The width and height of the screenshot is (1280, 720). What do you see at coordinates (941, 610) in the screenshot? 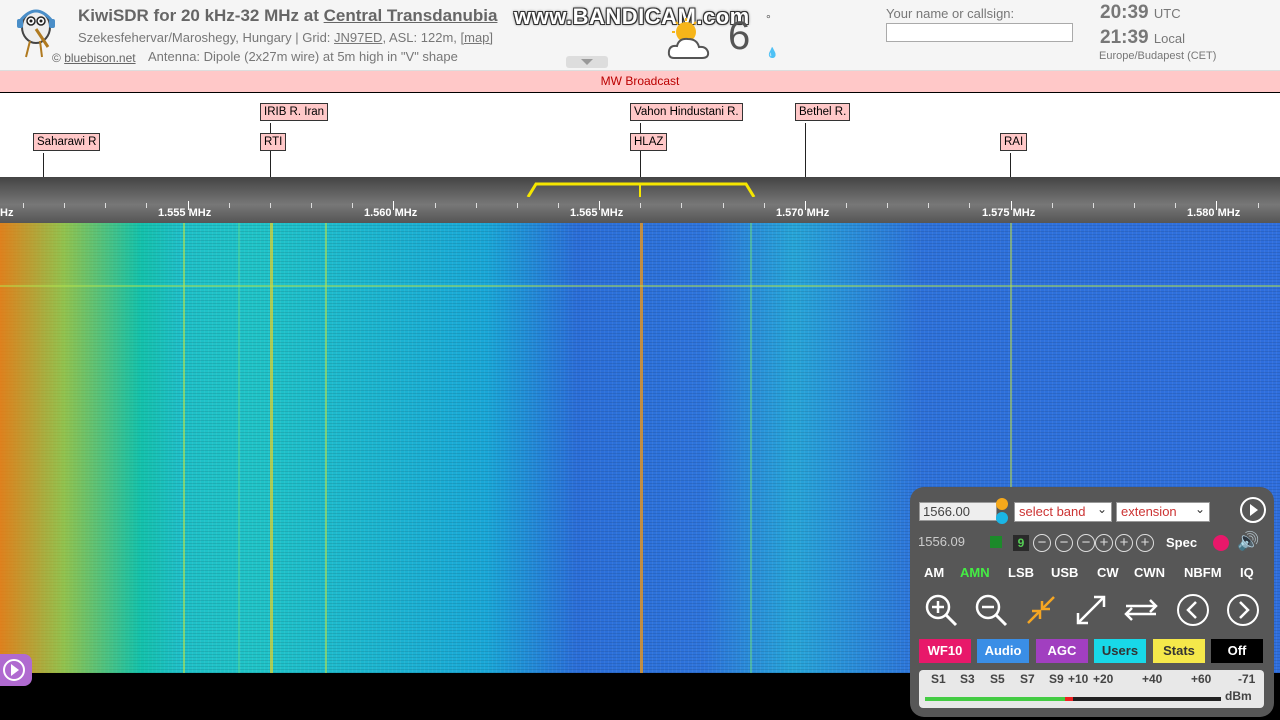
I see `zoom-in-magnifier-icon` at bounding box center [941, 610].